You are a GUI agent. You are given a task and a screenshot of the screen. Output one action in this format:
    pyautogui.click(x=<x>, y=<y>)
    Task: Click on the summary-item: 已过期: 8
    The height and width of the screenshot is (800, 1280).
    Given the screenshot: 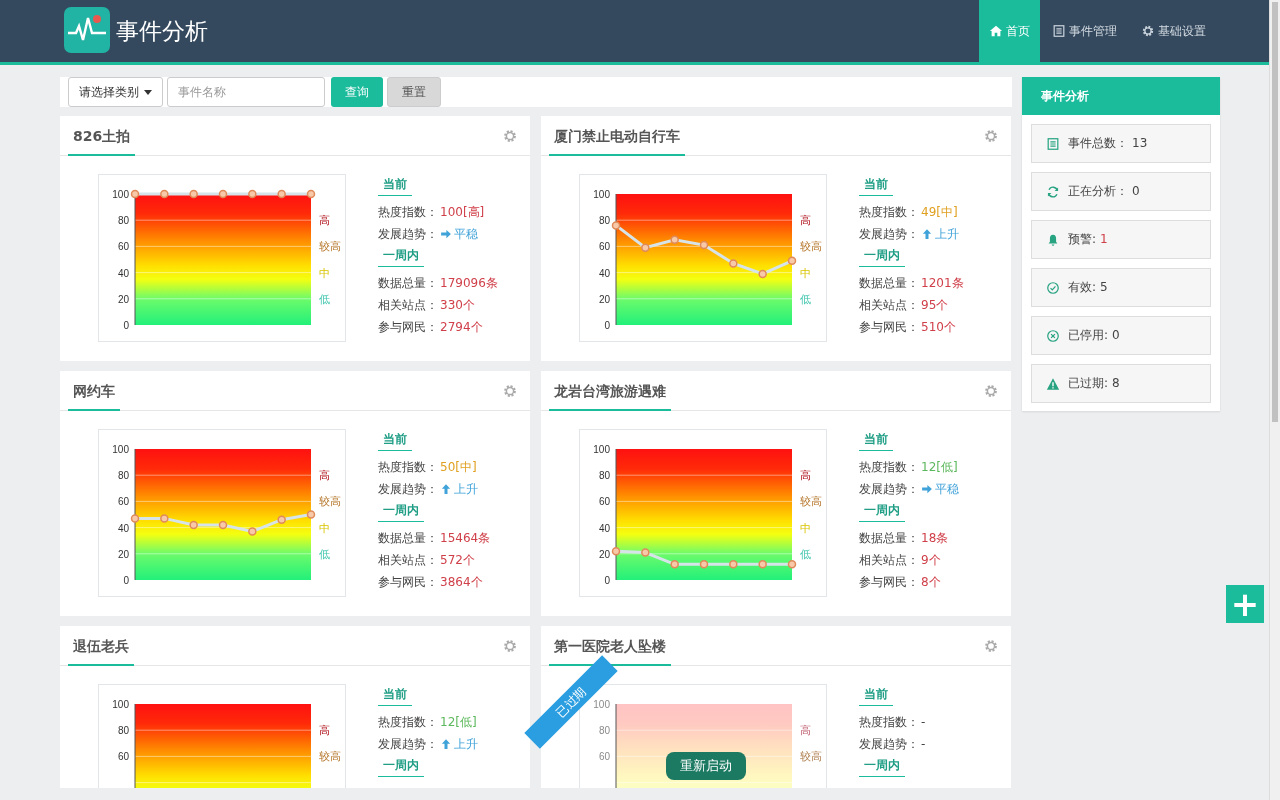 What is the action you would take?
    pyautogui.click(x=1121, y=383)
    